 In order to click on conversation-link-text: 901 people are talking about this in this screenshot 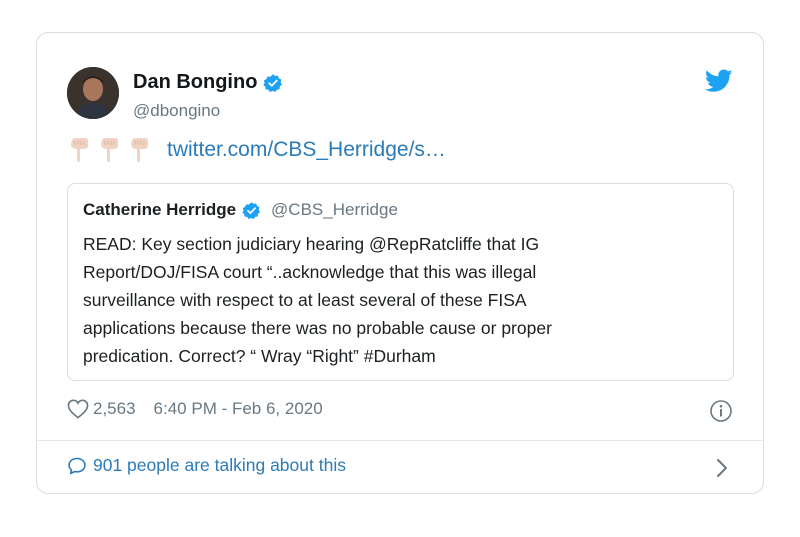, I will do `click(219, 465)`.